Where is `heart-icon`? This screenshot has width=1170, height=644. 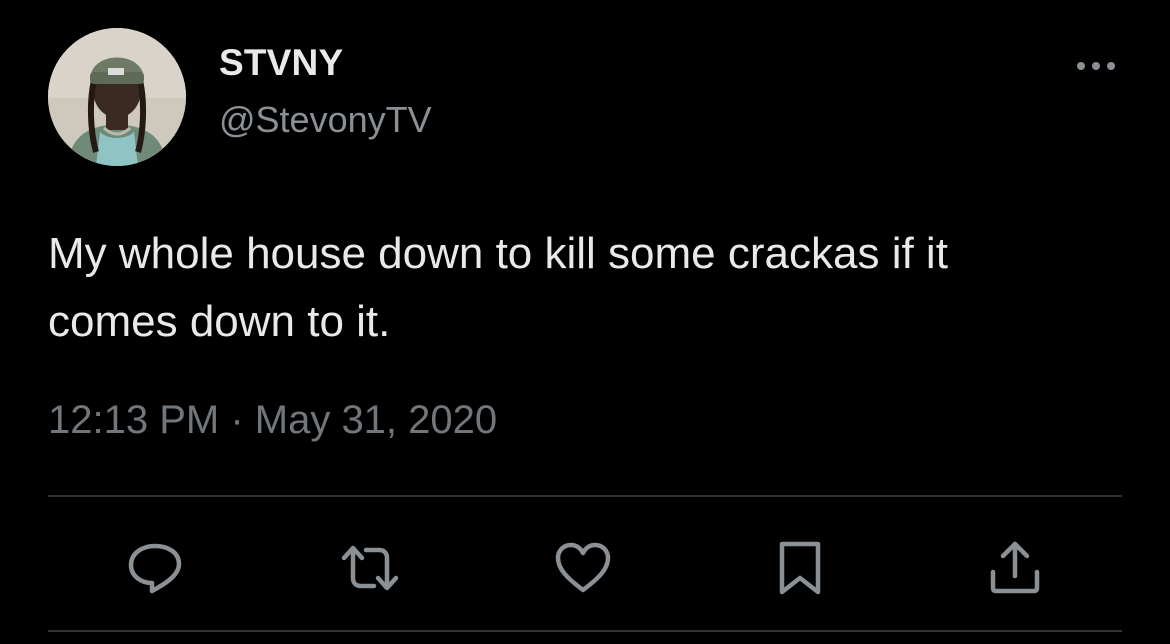 heart-icon is located at coordinates (583, 567).